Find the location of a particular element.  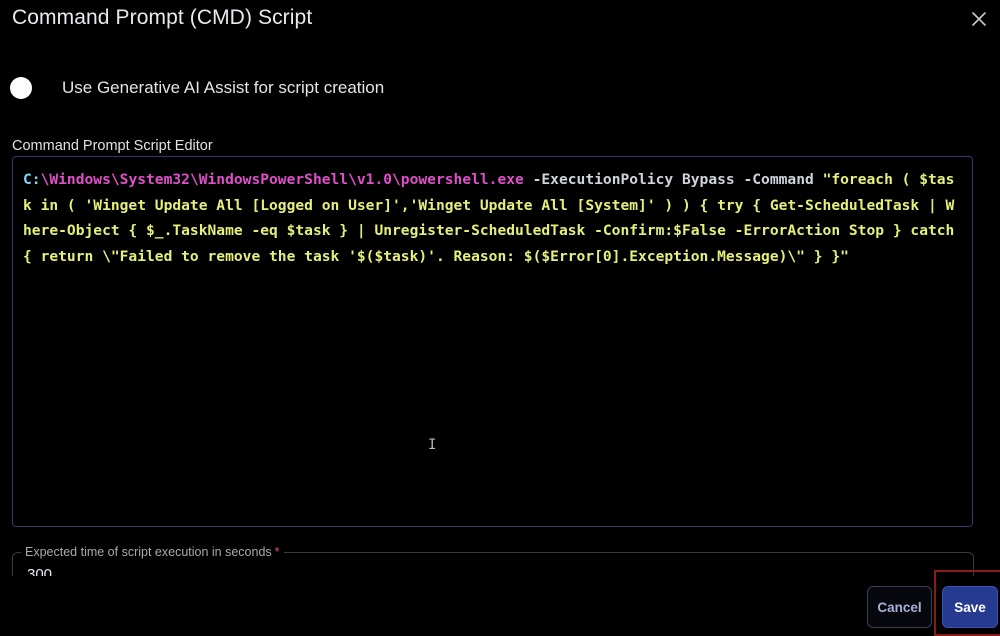

editor-label: Command Prompt Script Editor is located at coordinates (112, 146).